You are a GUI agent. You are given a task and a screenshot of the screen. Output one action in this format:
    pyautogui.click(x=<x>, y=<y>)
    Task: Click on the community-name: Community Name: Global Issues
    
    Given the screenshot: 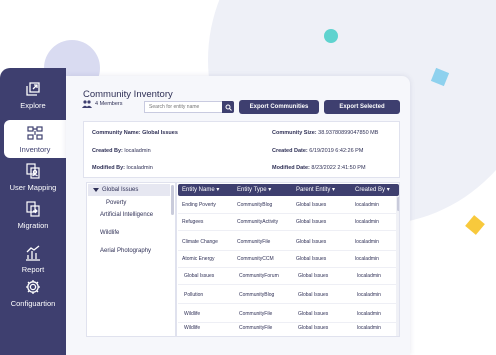 What is the action you would take?
    pyautogui.click(x=135, y=133)
    